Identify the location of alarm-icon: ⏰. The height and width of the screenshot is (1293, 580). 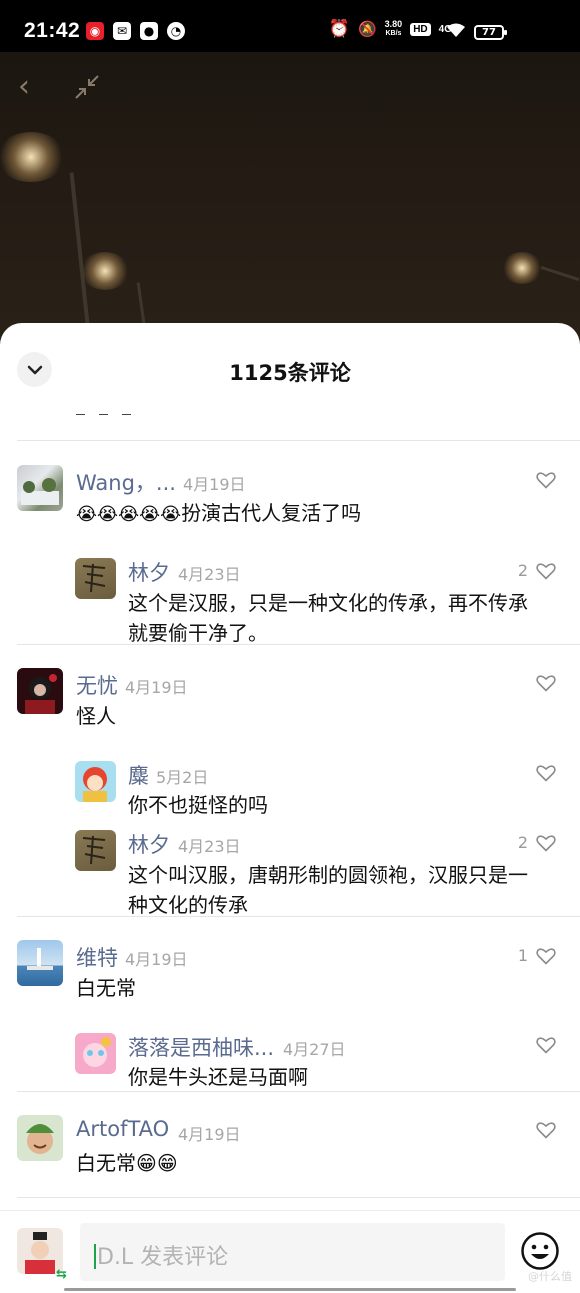
(339, 28).